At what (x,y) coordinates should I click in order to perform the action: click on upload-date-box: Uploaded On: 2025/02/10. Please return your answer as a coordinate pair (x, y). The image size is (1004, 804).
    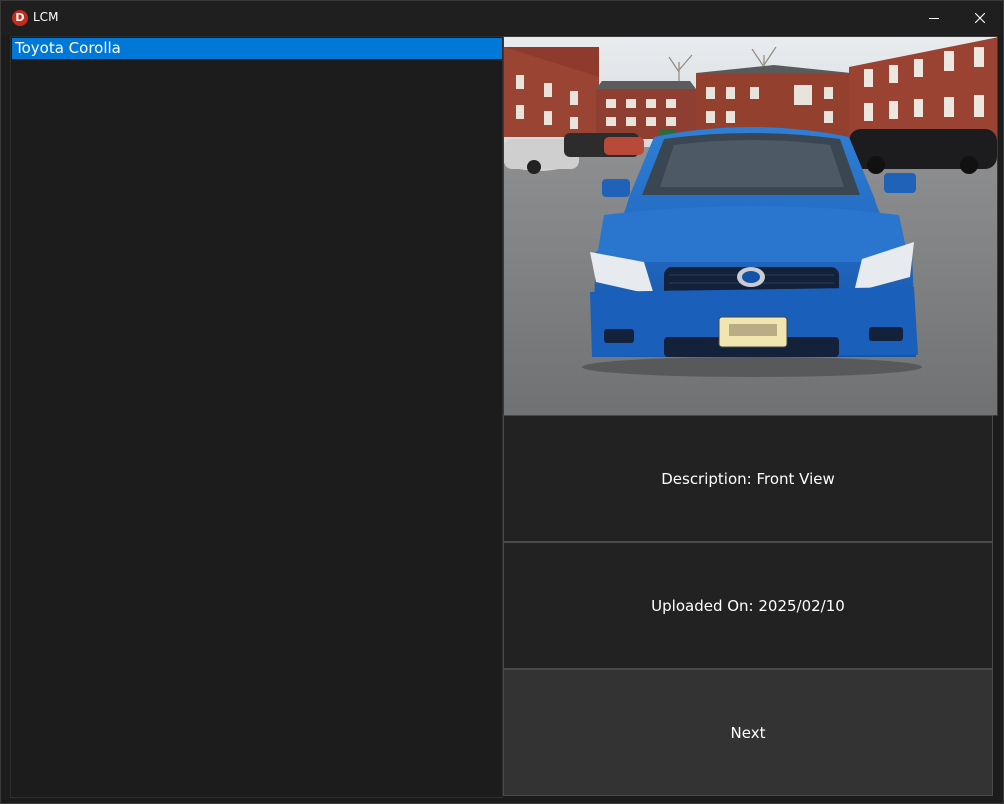
    Looking at the image, I should click on (748, 605).